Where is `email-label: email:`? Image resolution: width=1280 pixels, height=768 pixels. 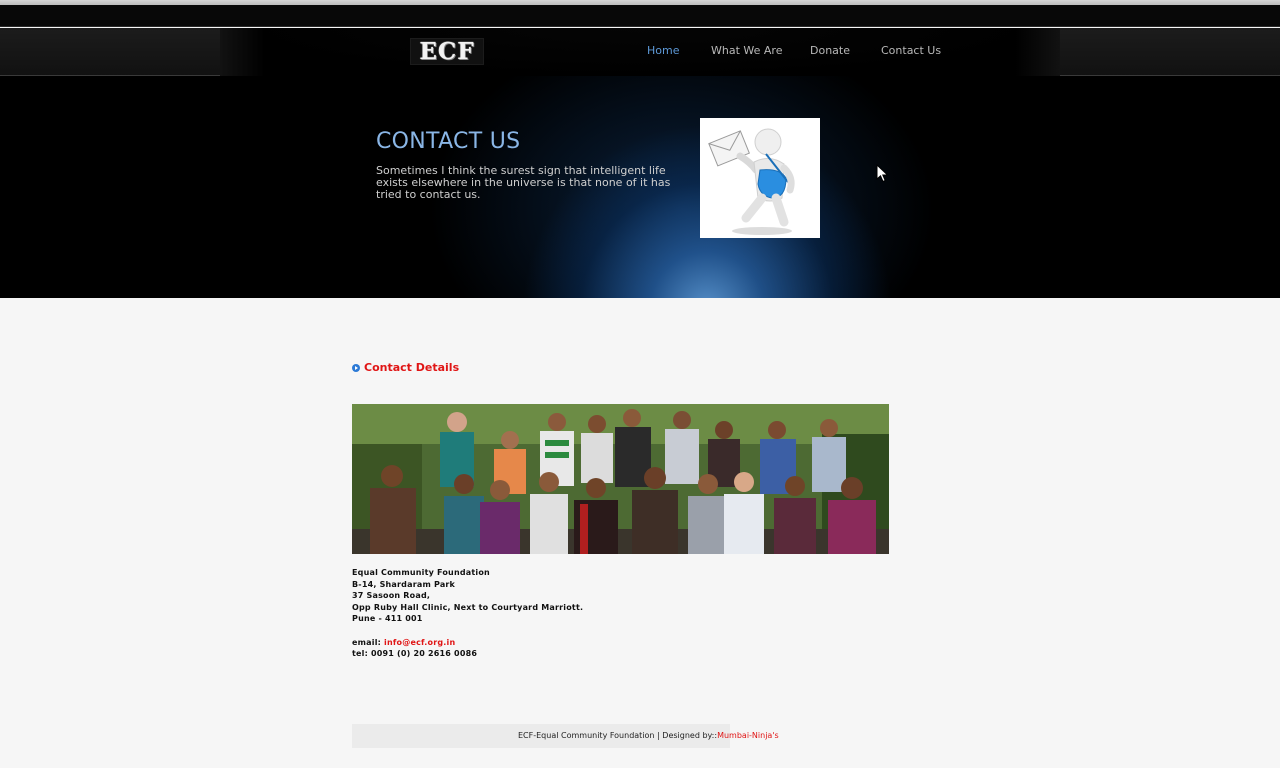
email-label: email: is located at coordinates (368, 642).